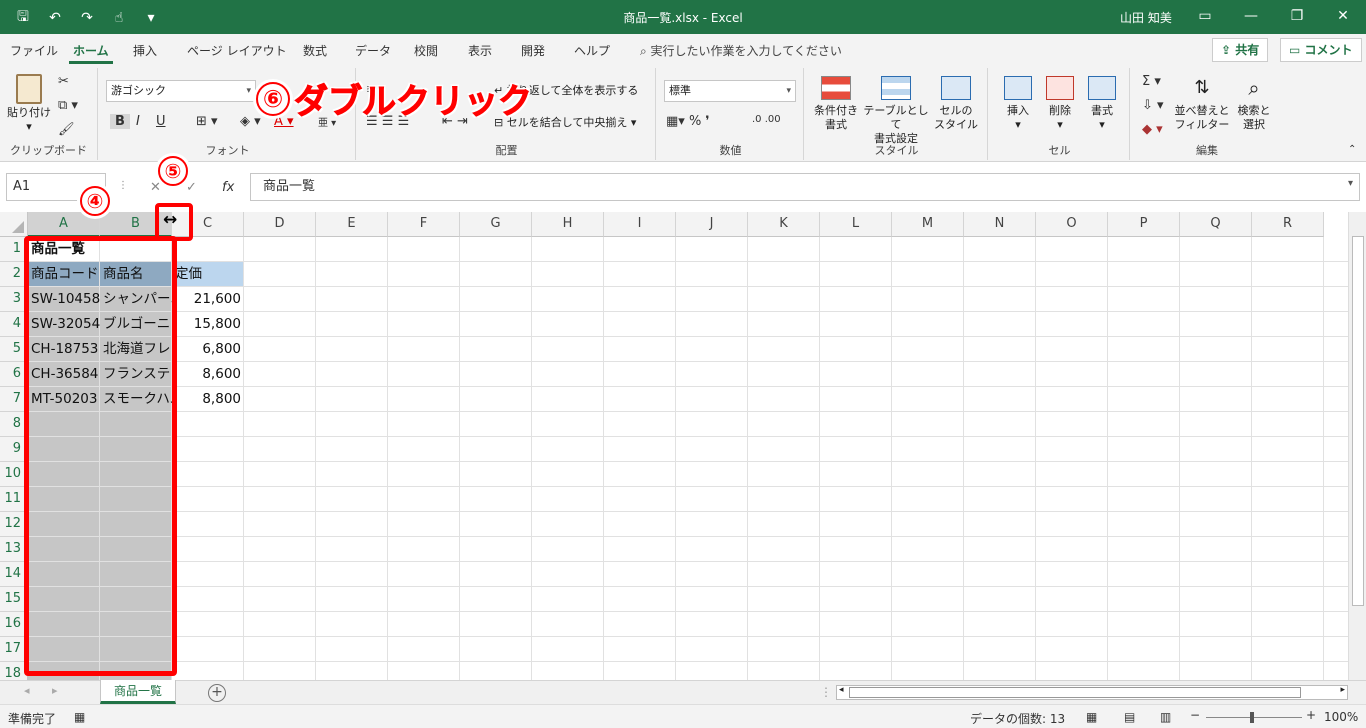 The image size is (1366, 728). I want to click on header-cell-price: 定価, so click(208, 274).